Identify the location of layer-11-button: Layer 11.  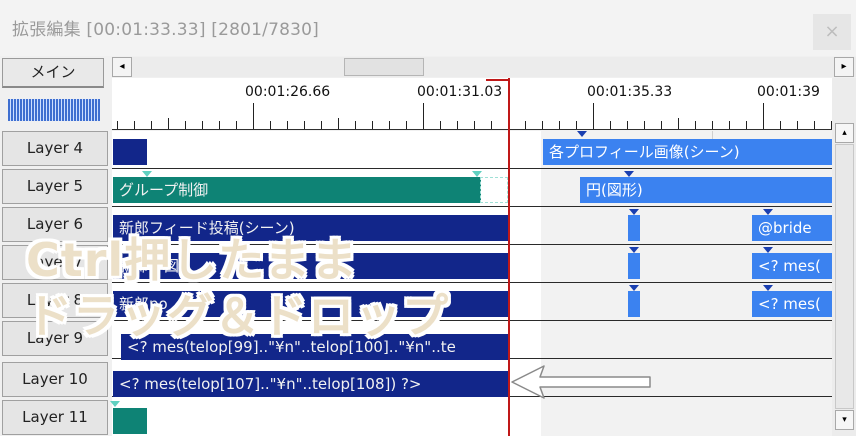
(55, 417).